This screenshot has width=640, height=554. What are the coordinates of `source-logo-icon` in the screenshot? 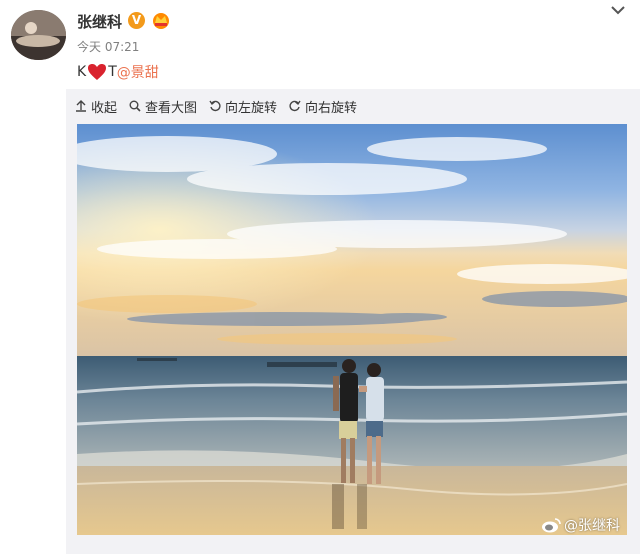 It's located at (15, 538).